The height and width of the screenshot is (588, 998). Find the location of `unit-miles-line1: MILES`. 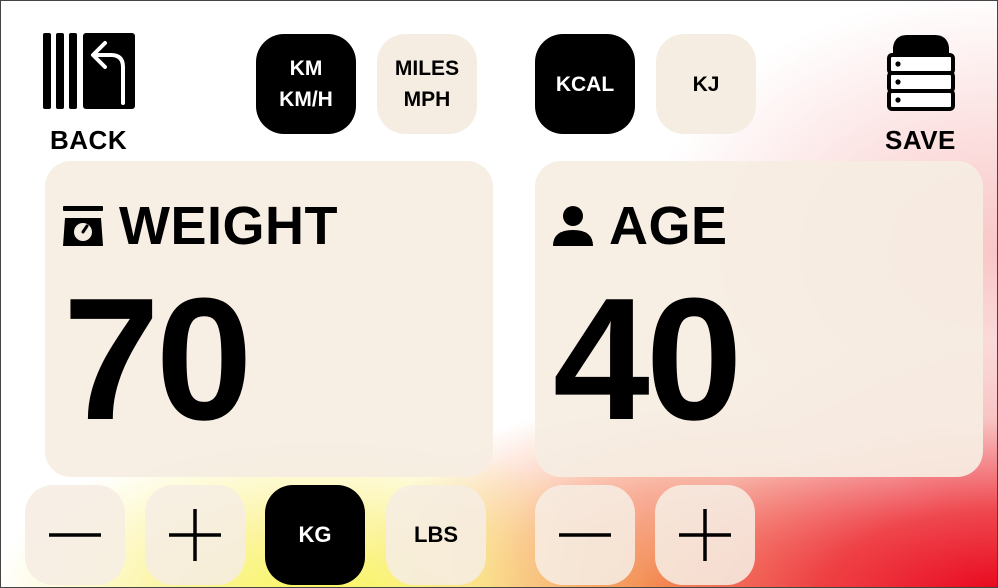

unit-miles-line1: MILES is located at coordinates (427, 68).